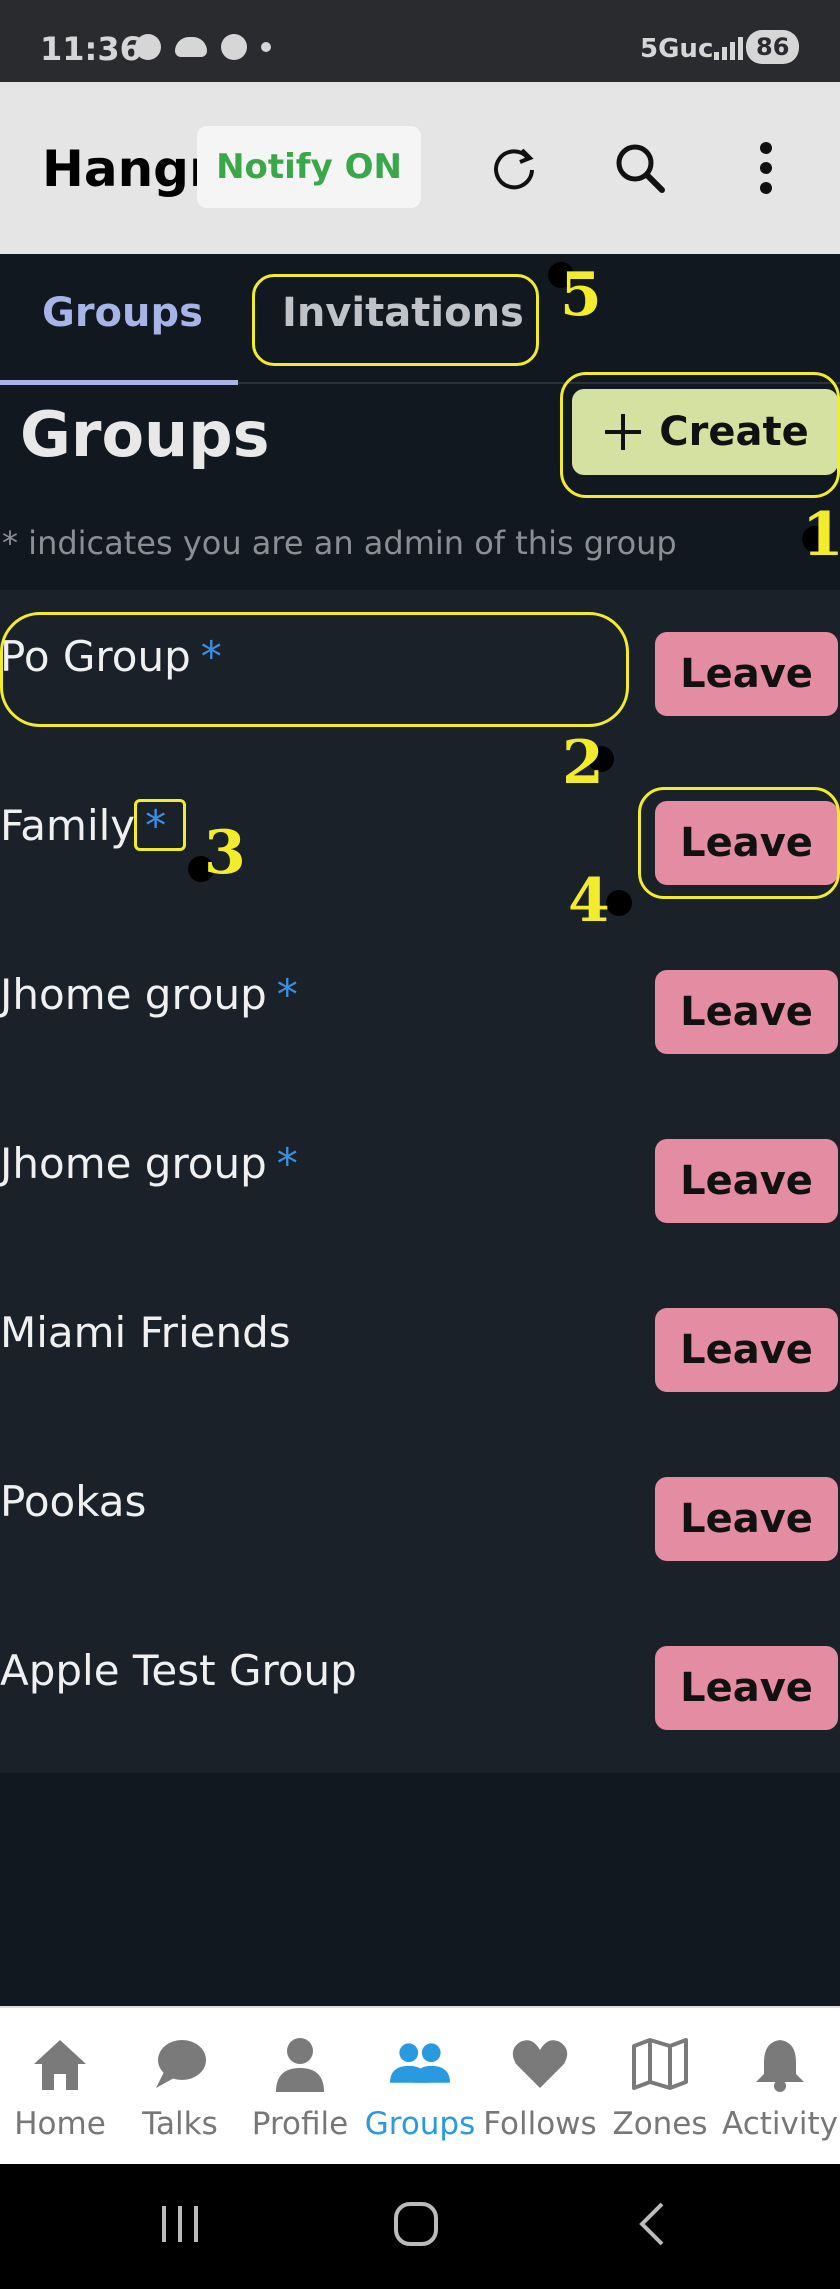 The image size is (840, 2289). Describe the element at coordinates (420, 1688) in the screenshot. I see `group-row: Apple Test Group Leave` at that location.